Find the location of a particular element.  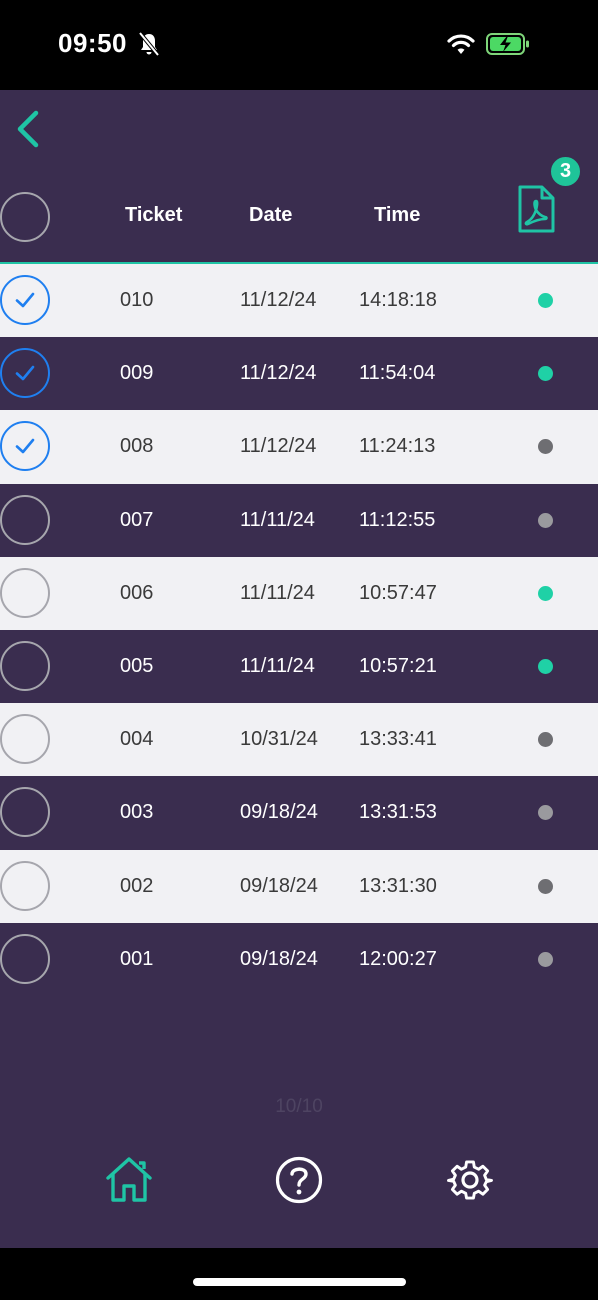

table-row: 001 09/18/24 12:00:27 is located at coordinates (299, 959).